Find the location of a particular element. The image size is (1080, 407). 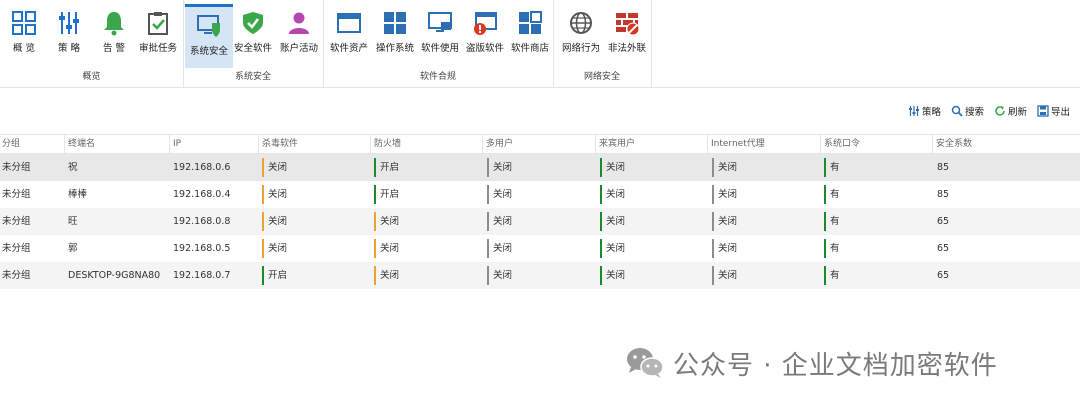

account-activity-label: 账户活动 is located at coordinates (298, 48).